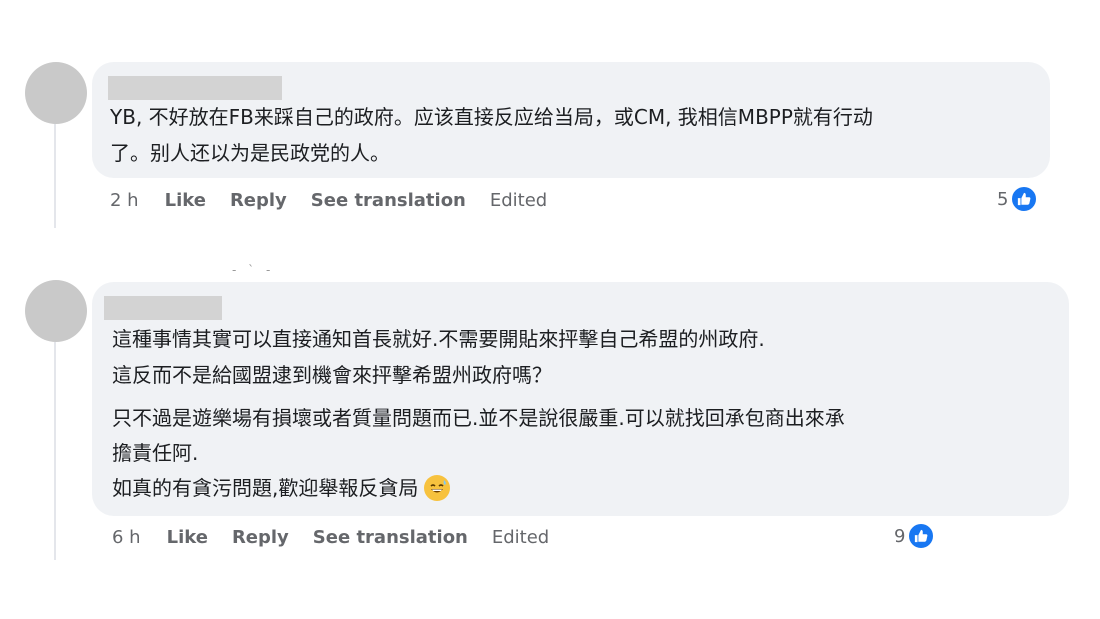 This screenshot has height=619, width=1100. I want to click on grinning-sweat-emoji-icon, so click(437, 487).